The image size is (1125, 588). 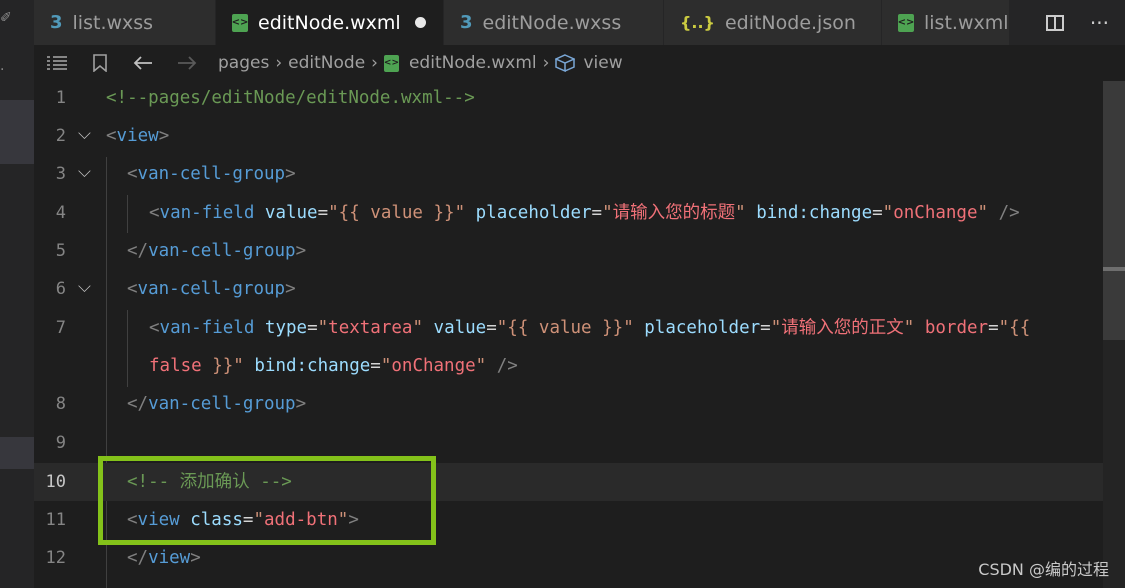 I want to click on tab-label: editNode.json, so click(x=790, y=22).